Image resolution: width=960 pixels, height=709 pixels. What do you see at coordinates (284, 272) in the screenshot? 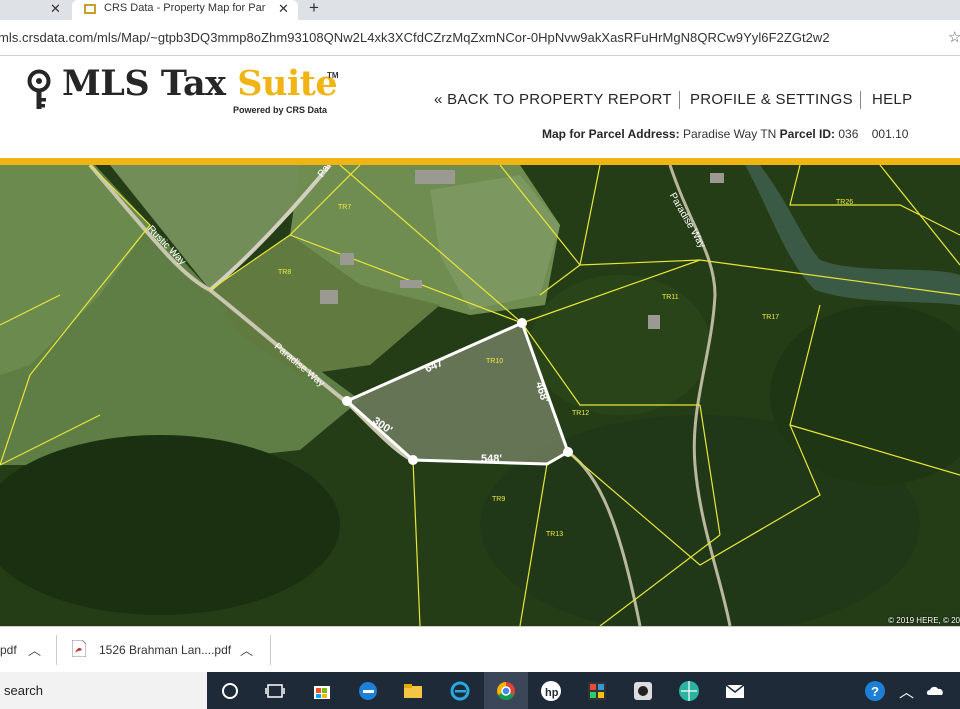
I see `tract-label: TR8` at bounding box center [284, 272].